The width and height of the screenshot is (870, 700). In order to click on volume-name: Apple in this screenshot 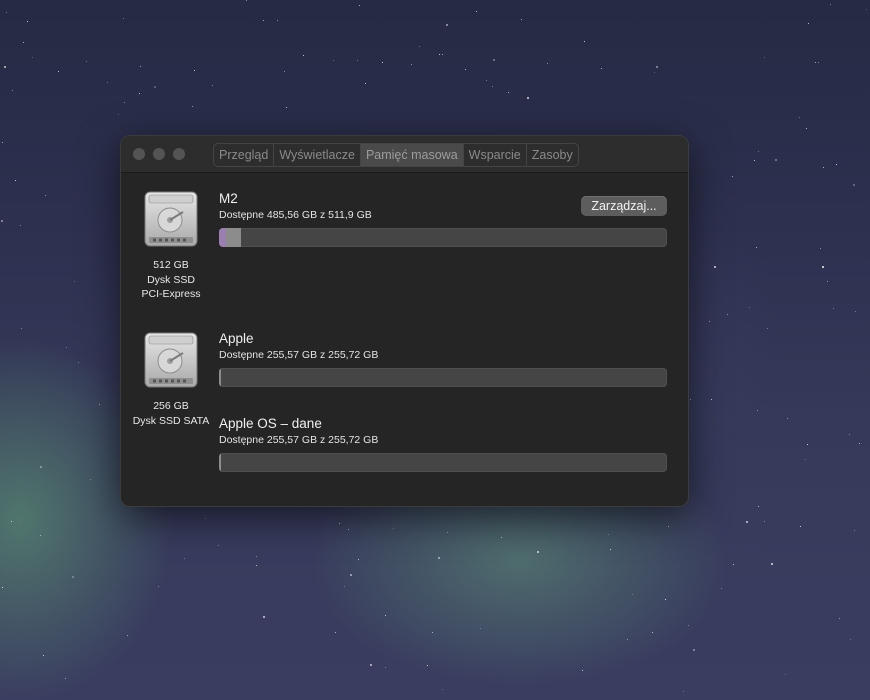, I will do `click(236, 338)`.